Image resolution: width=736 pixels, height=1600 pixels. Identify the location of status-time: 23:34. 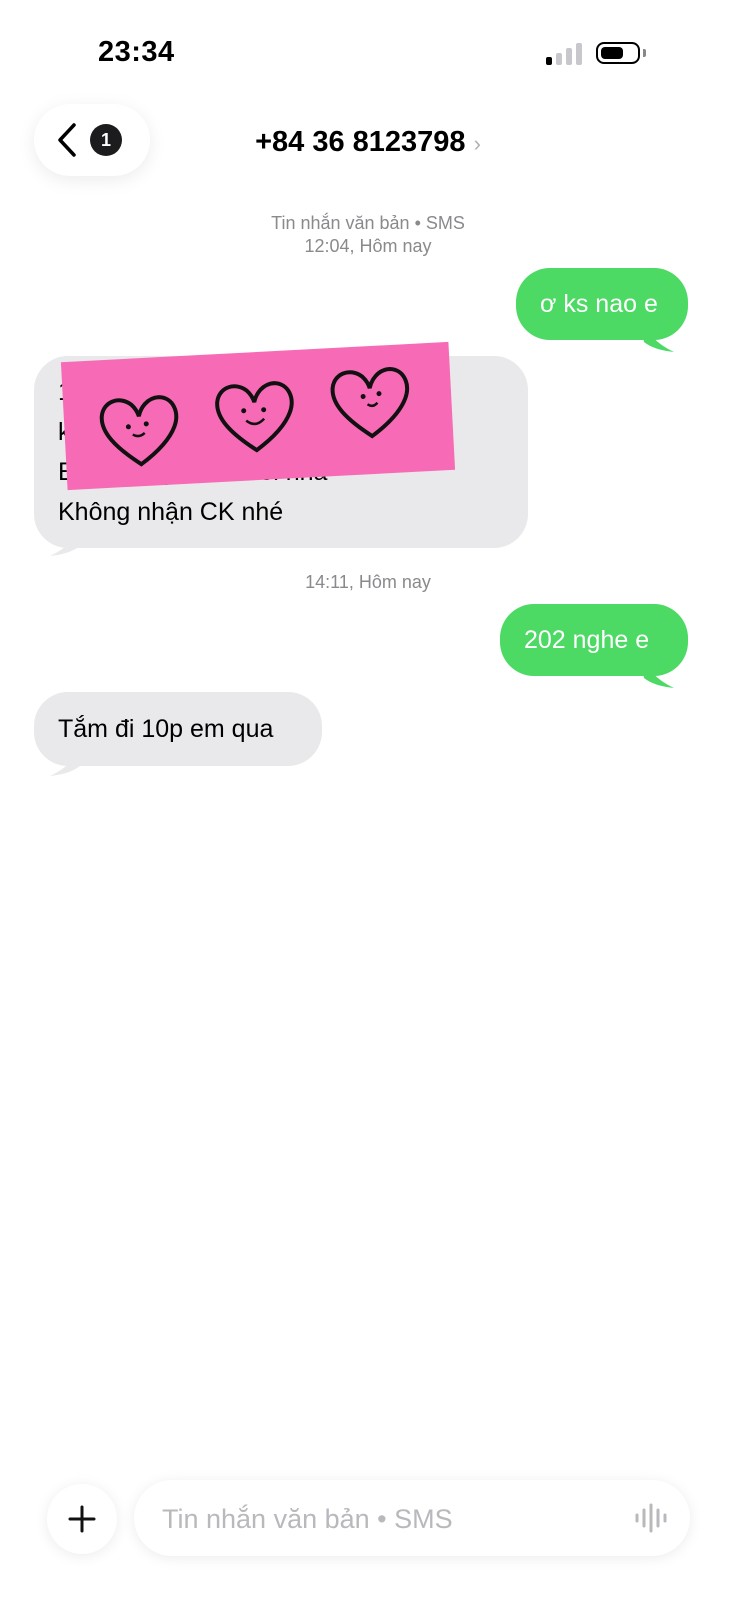
(136, 52).